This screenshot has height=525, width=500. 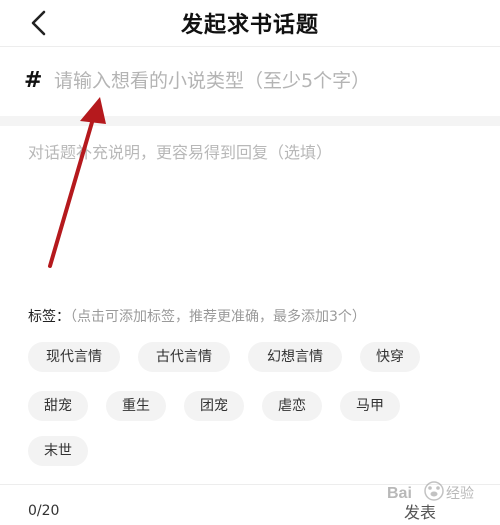 I want to click on watermark-logo: Bai 经验, so click(x=430, y=491).